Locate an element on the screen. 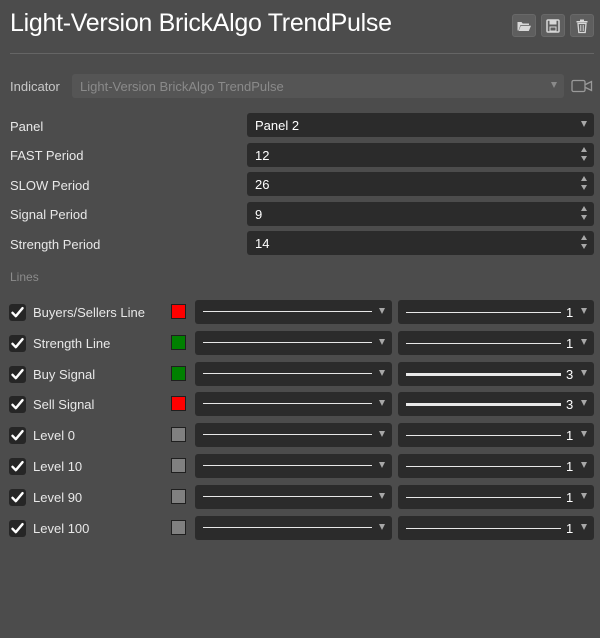 Image resolution: width=600 pixels, height=638 pixels. line-row: Sell Signal 3 is located at coordinates (300, 404).